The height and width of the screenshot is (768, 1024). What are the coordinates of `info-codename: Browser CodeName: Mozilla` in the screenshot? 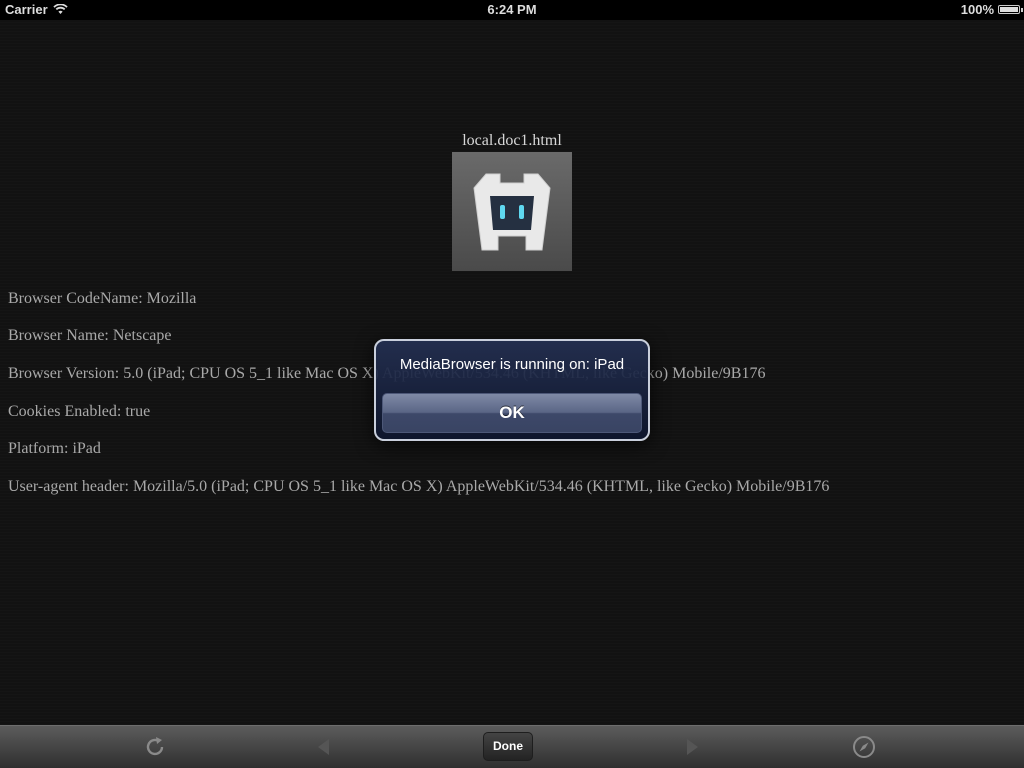 It's located at (102, 298).